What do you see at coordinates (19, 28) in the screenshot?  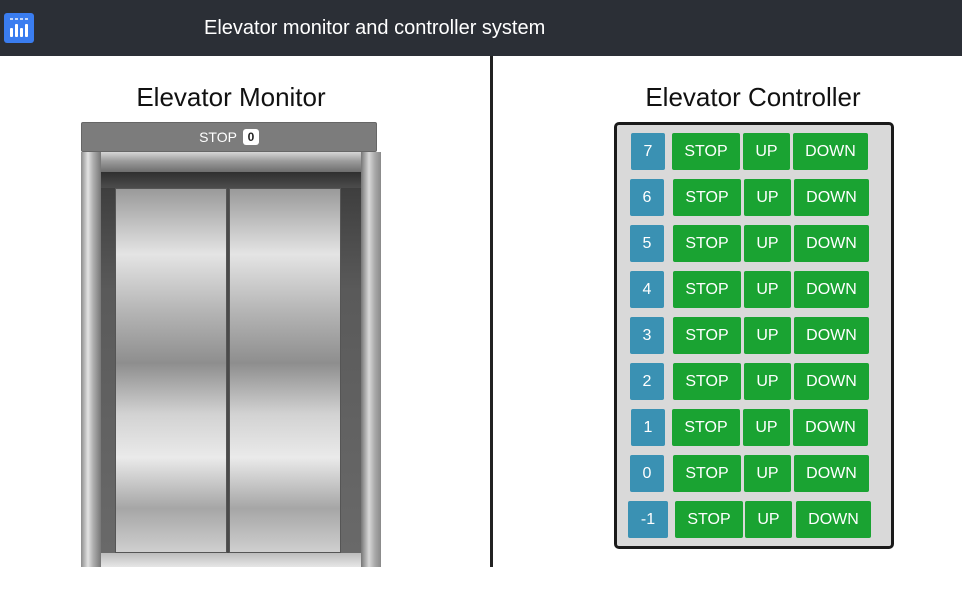 I see `chart-bars-icon` at bounding box center [19, 28].